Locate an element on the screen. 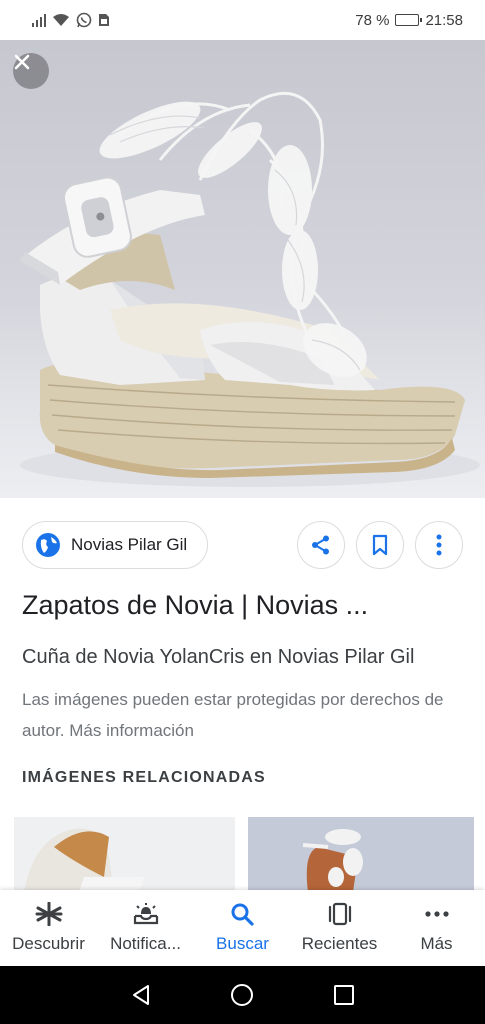 This screenshot has height=1024, width=485. sim-icon is located at coordinates (104, 20).